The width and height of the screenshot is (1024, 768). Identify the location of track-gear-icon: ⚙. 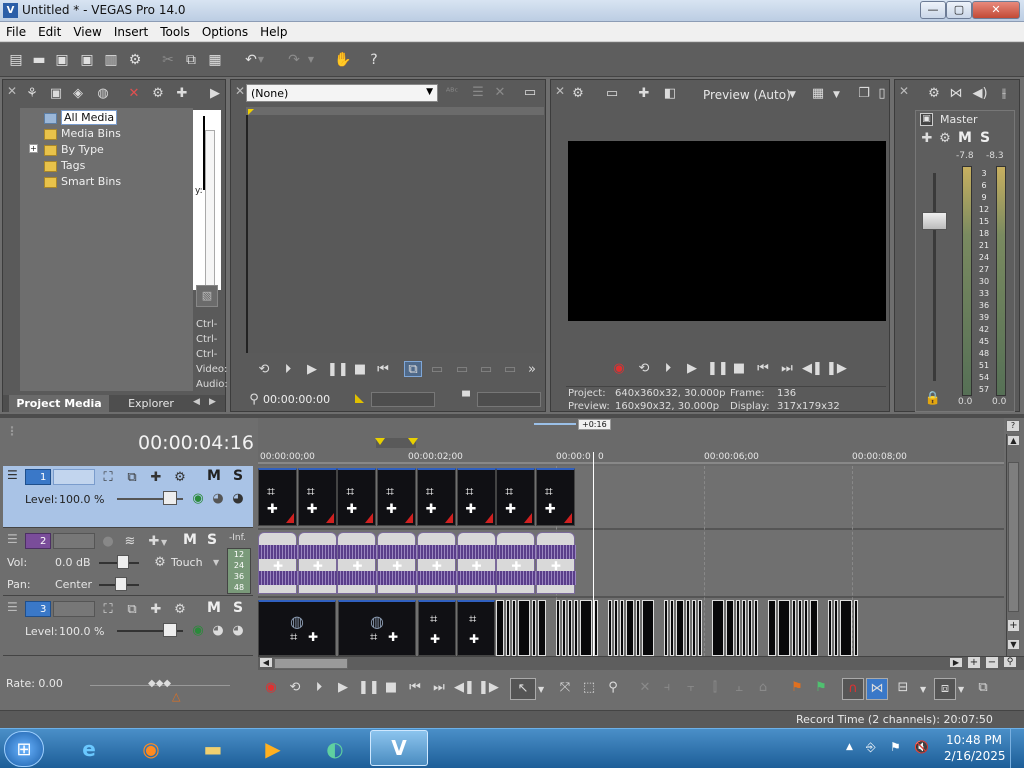
(180, 610).